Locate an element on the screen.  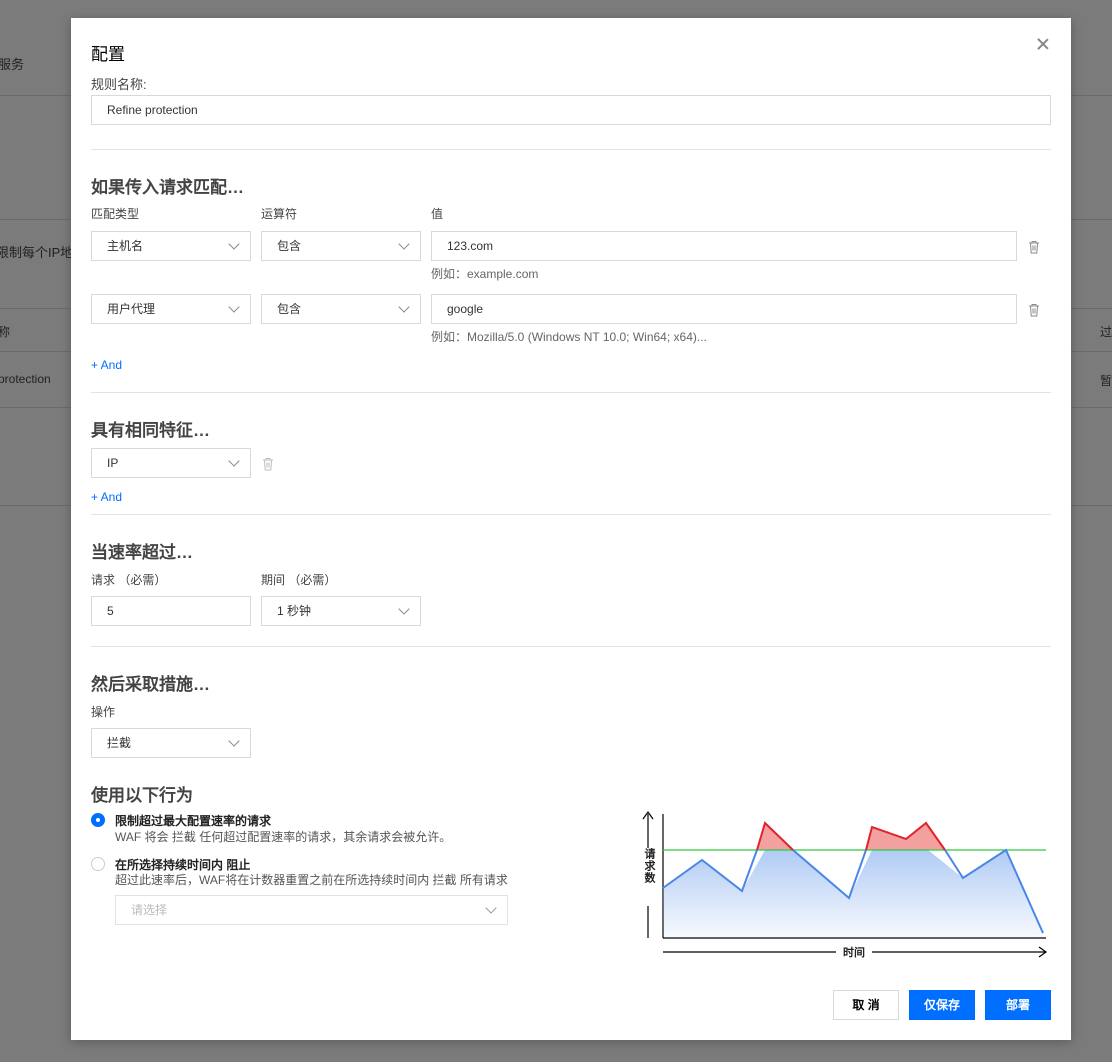
limit-rate-option-desc: WAF 将会 拦截 任何超过配置速率的请求，其余请求会被允许。 is located at coordinates (283, 837).